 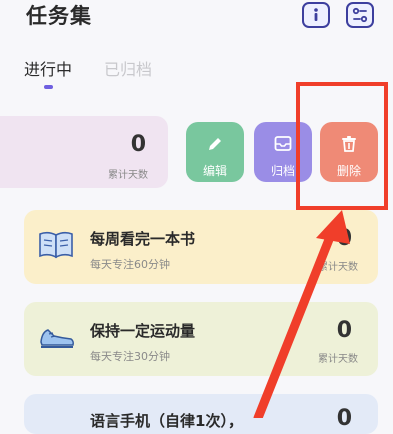 I want to click on settings-button, so click(x=360, y=15).